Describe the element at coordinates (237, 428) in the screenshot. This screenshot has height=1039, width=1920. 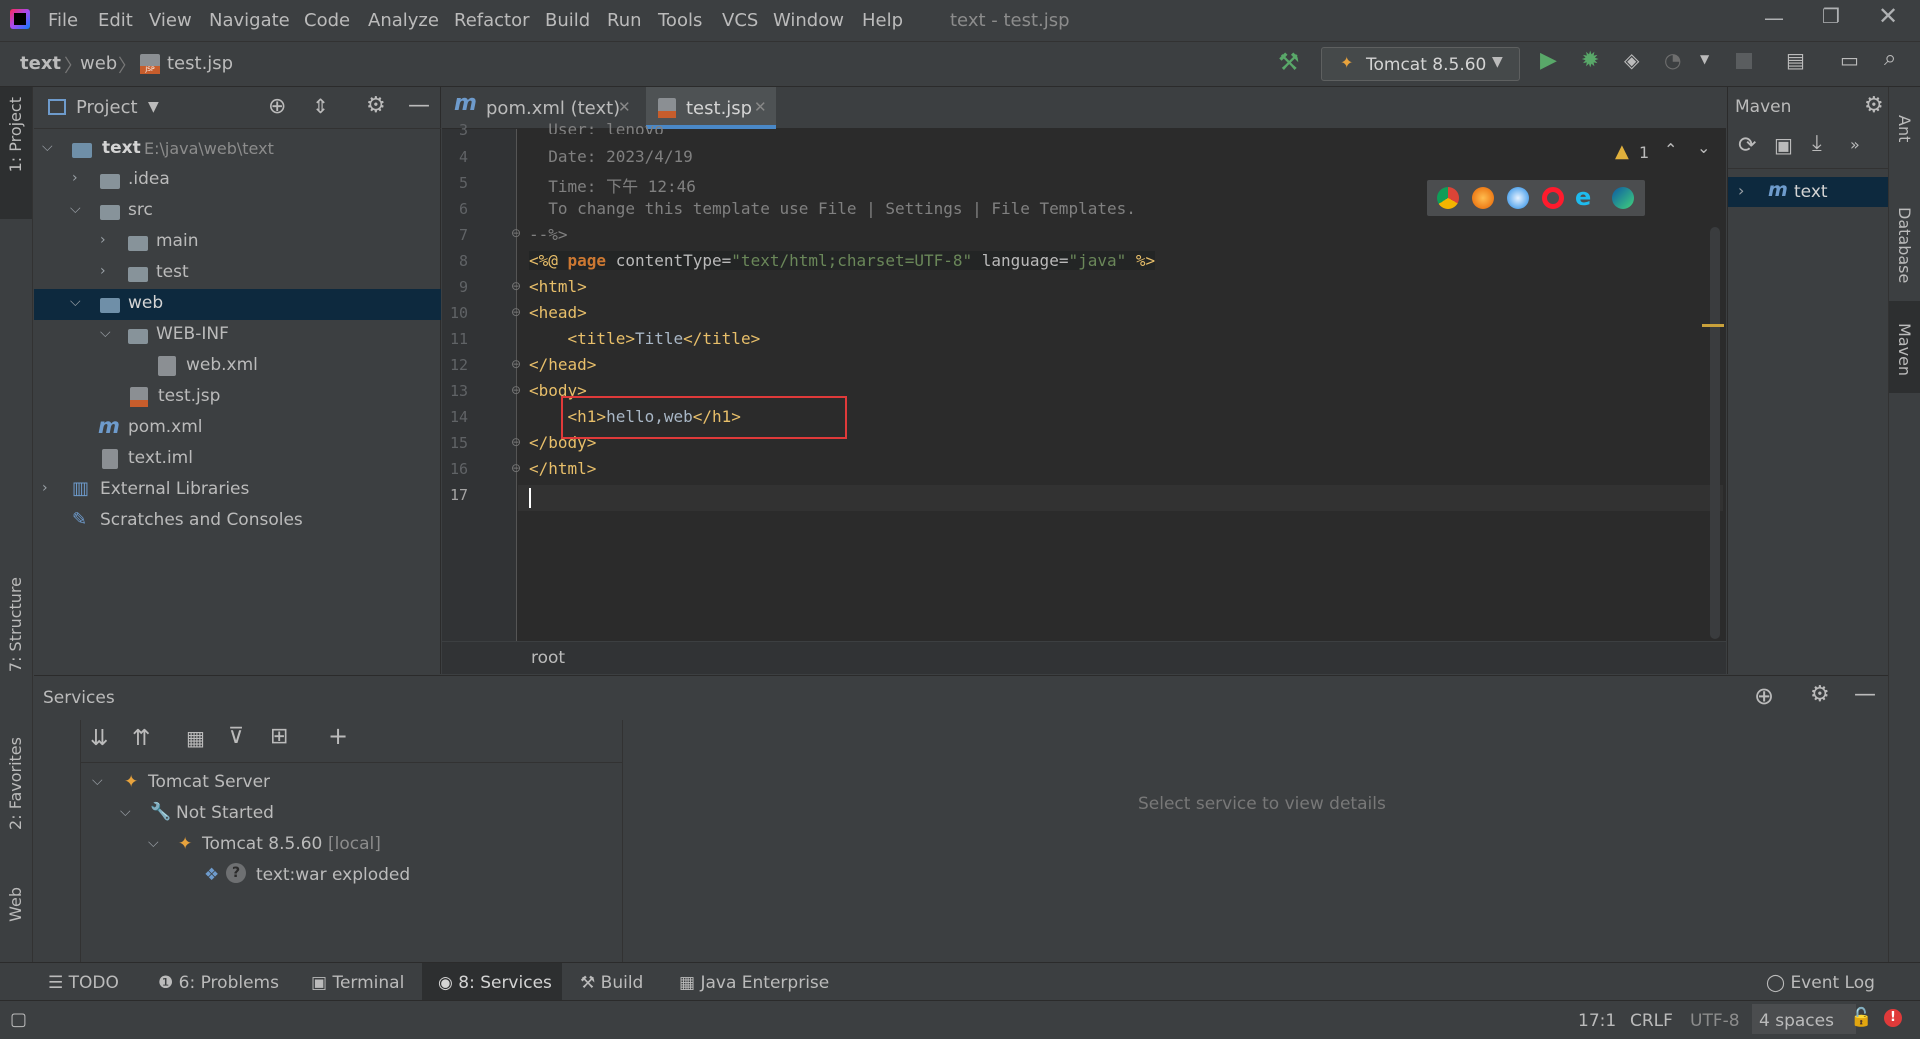
I see `tree-item-pom-xml: m pom.xml` at that location.